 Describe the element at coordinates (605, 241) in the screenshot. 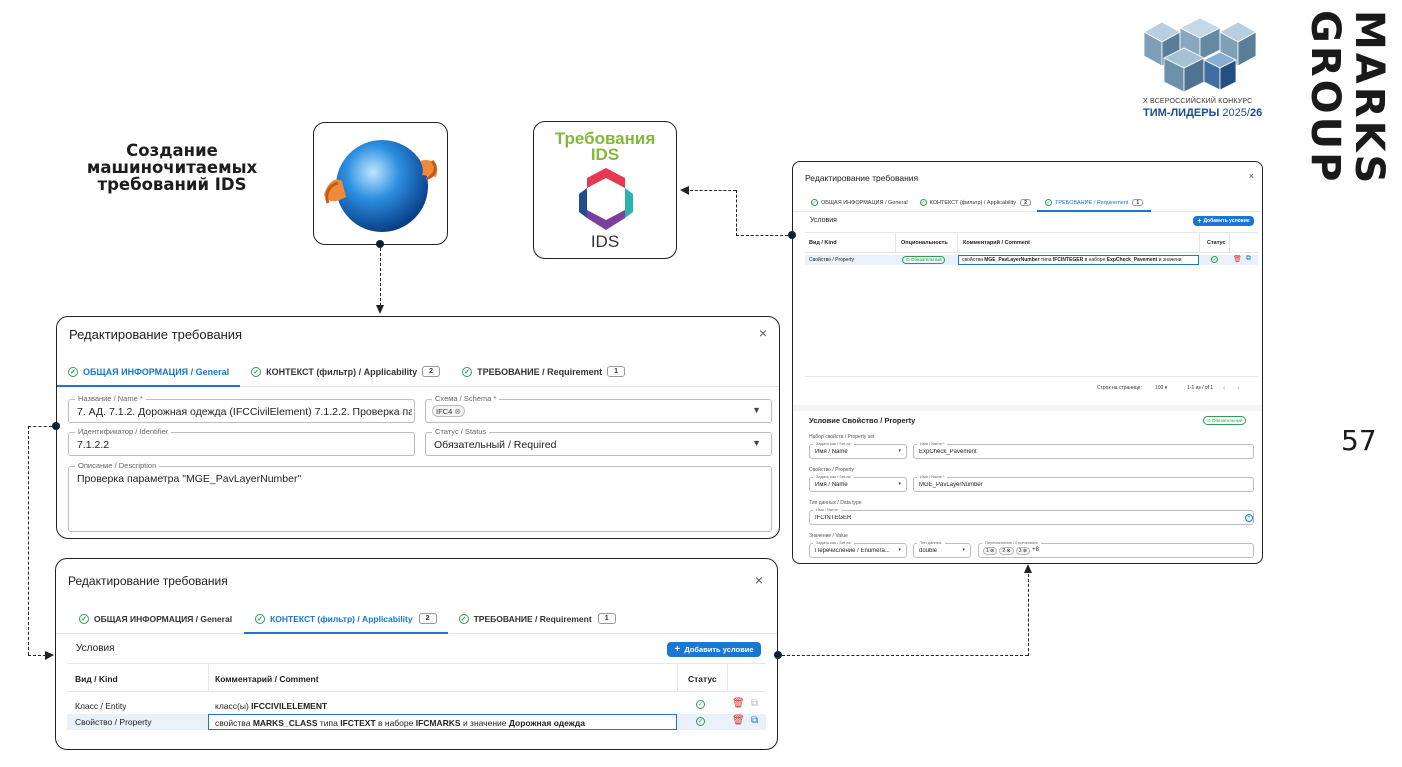

I see `ids-tile-label: IDS` at that location.